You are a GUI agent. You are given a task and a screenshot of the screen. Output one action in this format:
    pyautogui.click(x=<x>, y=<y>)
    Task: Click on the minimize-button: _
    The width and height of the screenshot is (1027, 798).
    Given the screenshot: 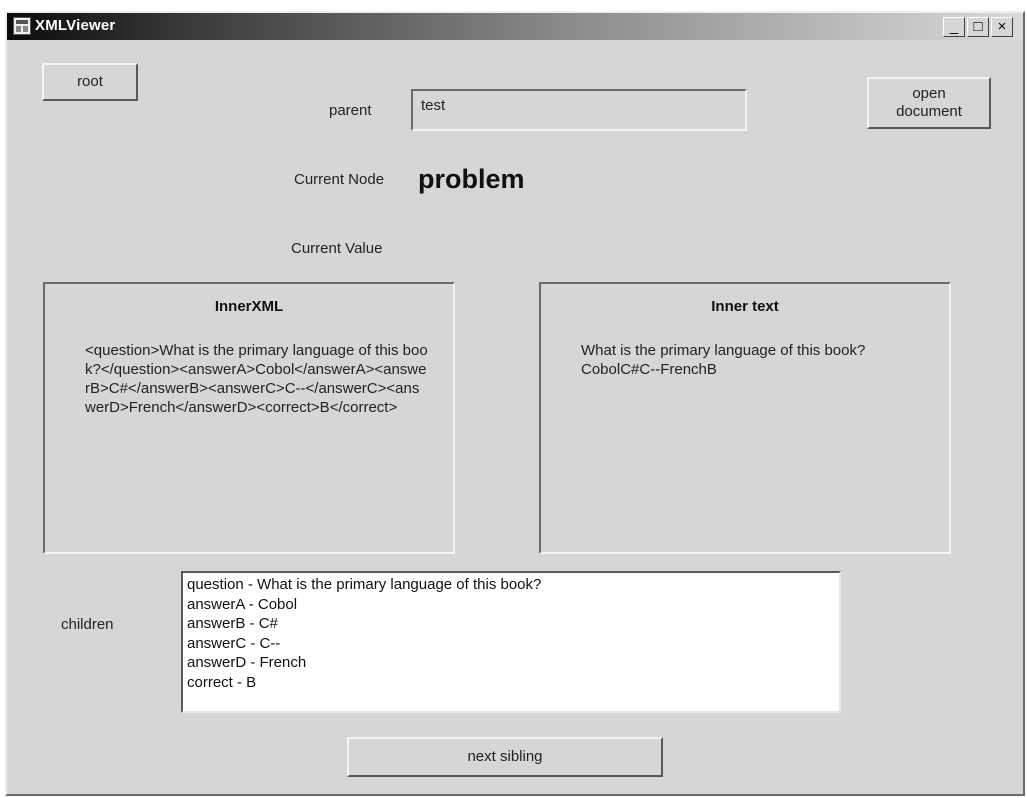 What is the action you would take?
    pyautogui.click(x=954, y=27)
    